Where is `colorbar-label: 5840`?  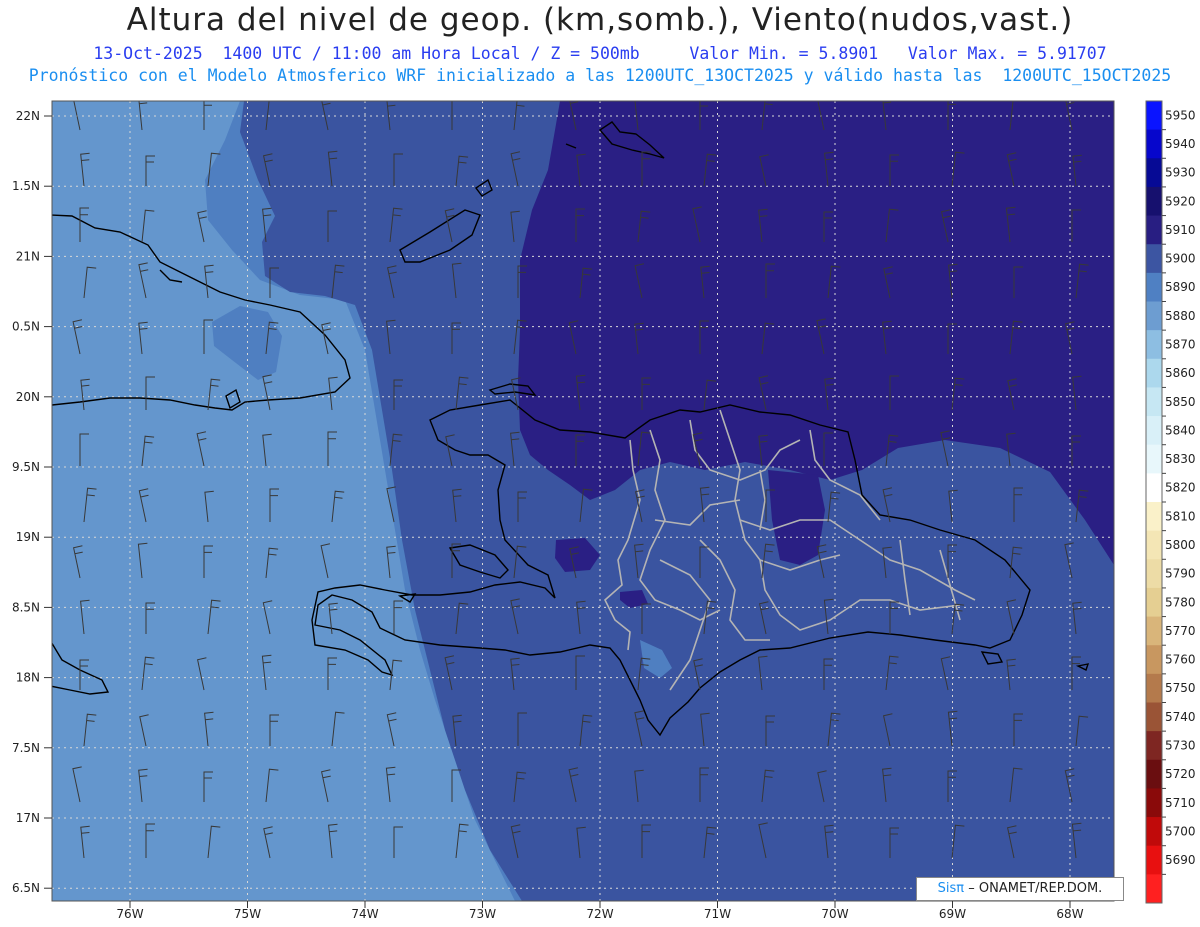 colorbar-label: 5840 is located at coordinates (1180, 430).